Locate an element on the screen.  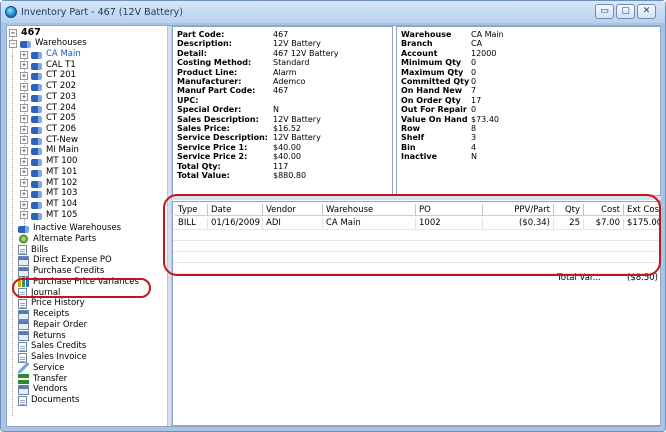
column-header-warehouse: Warehouse is located at coordinates (369, 210).